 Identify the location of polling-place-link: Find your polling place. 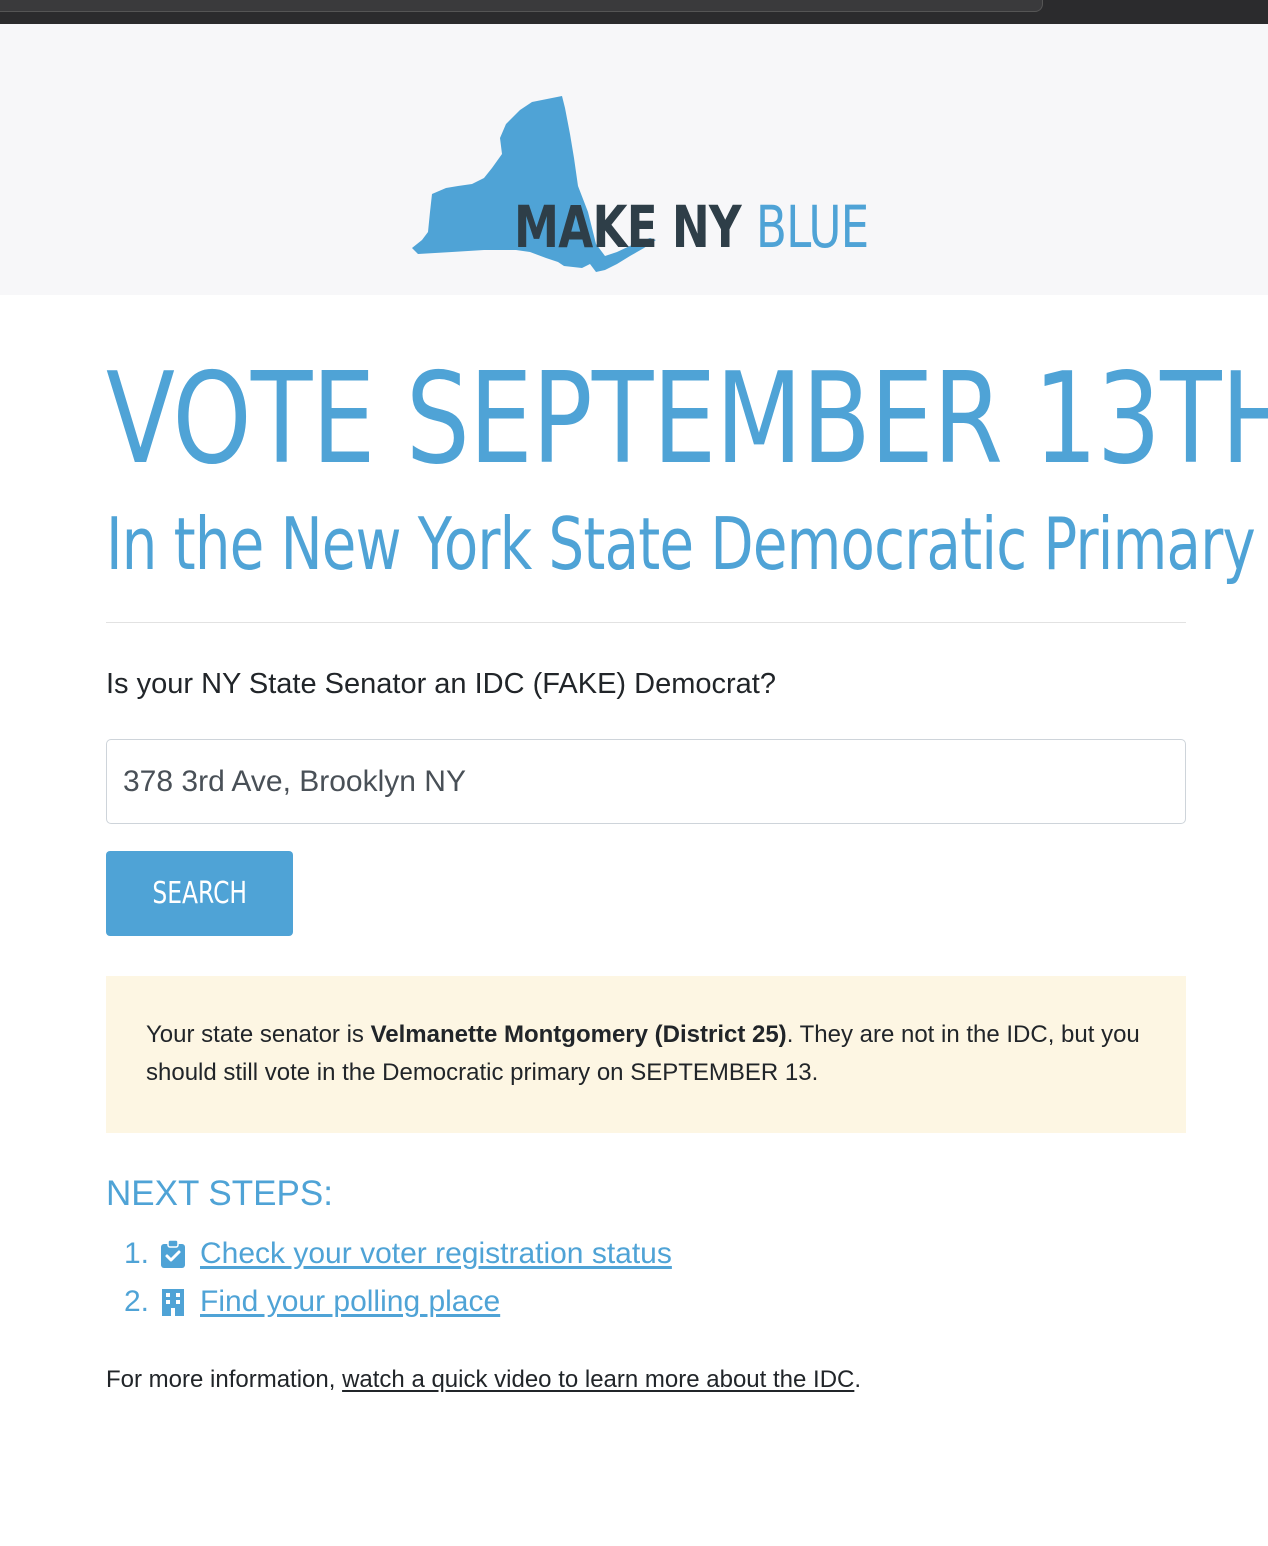
(350, 1302).